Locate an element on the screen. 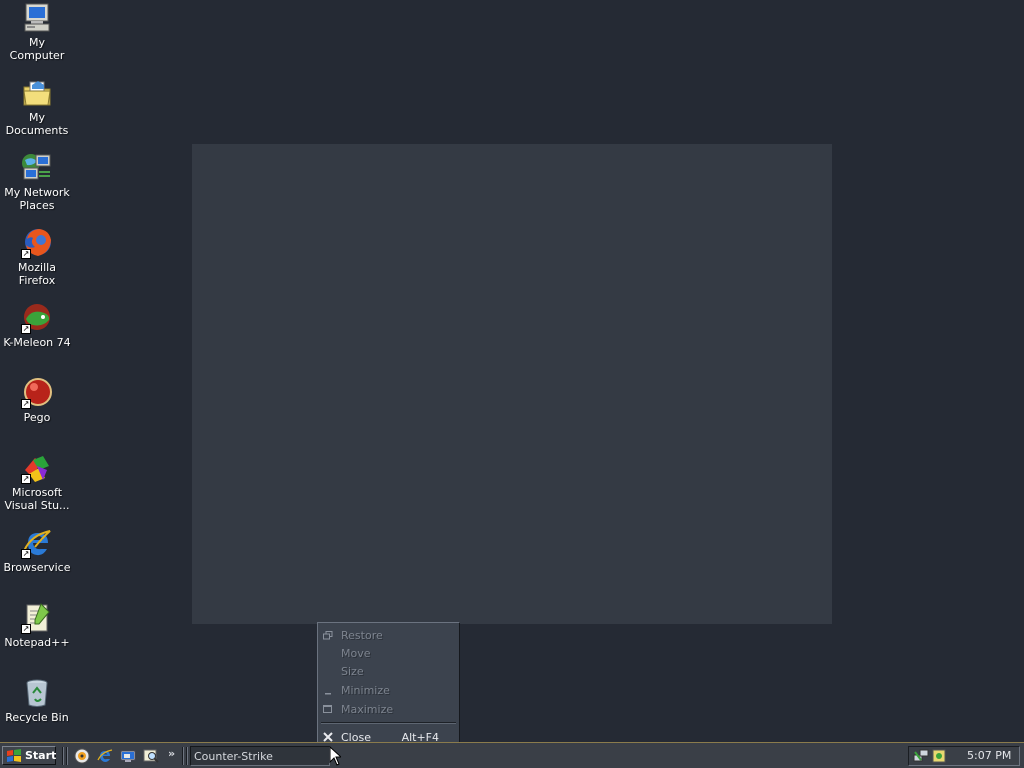 The width and height of the screenshot is (1024, 768). desktop-icon-label: K-Meleon 74 is located at coordinates (37, 342).